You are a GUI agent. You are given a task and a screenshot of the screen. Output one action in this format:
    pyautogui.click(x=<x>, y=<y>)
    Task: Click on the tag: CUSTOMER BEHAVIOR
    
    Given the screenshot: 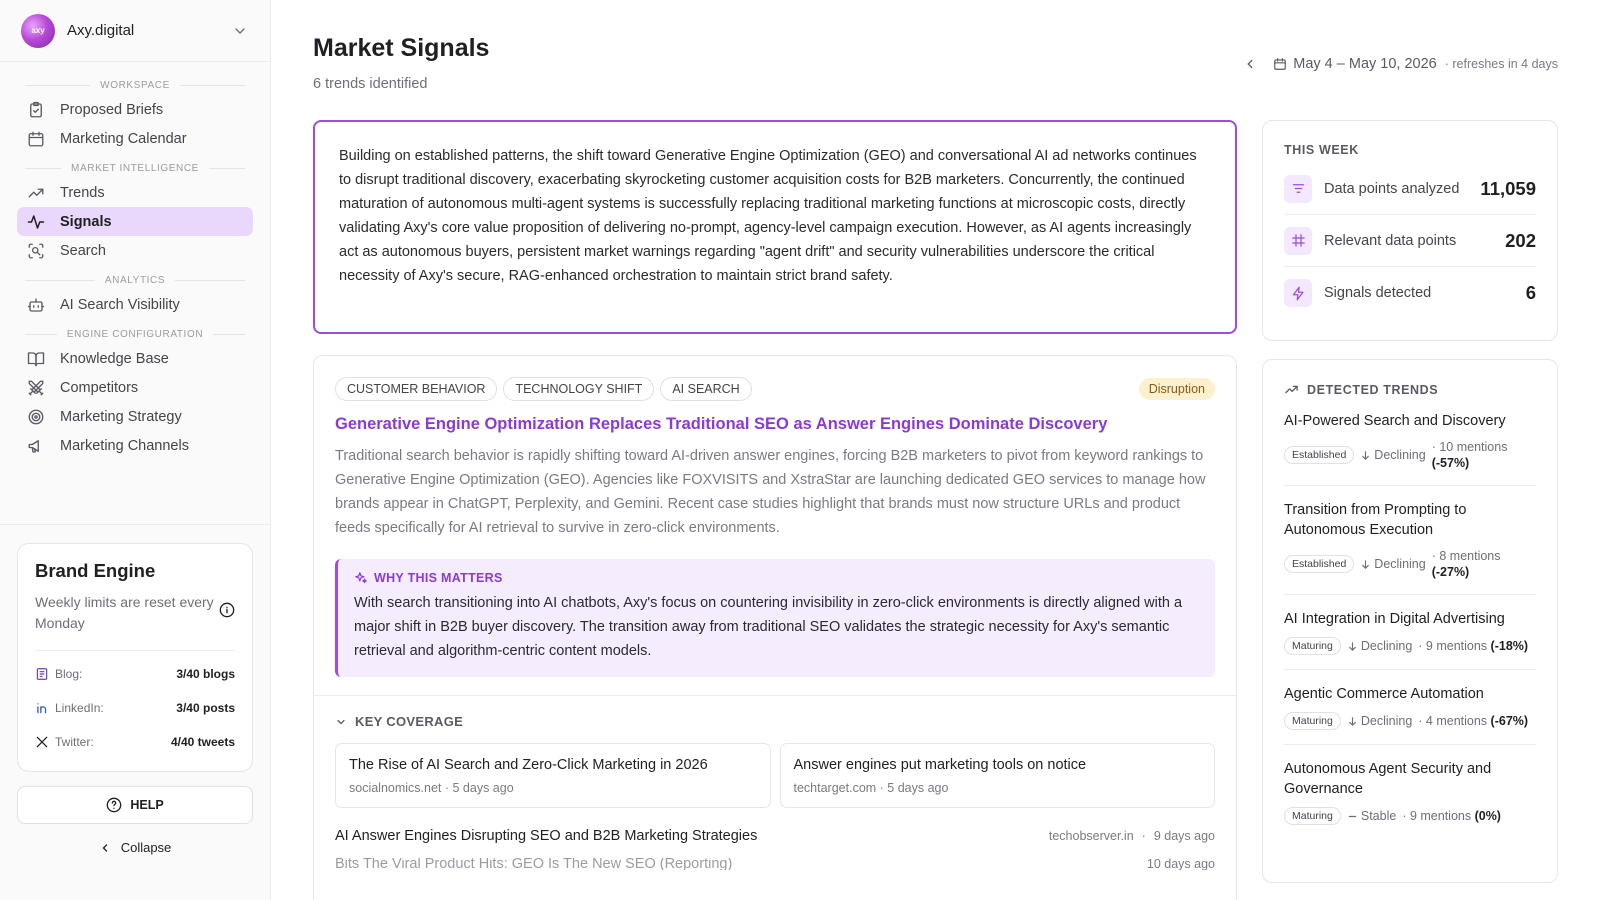 What is the action you would take?
    pyautogui.click(x=416, y=389)
    